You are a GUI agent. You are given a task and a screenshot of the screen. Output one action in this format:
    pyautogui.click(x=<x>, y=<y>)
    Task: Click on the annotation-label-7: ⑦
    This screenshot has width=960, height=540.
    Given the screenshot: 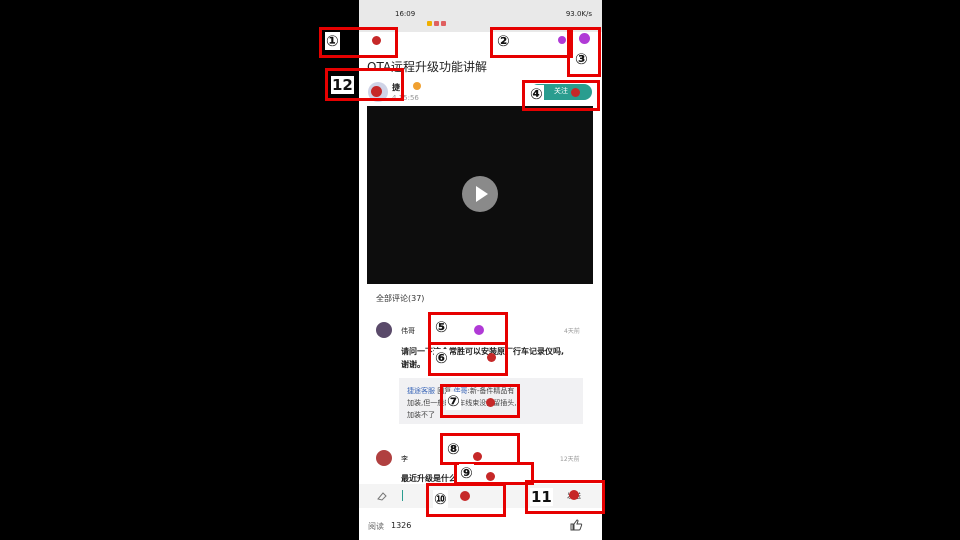 What is the action you would take?
    pyautogui.click(x=453, y=401)
    